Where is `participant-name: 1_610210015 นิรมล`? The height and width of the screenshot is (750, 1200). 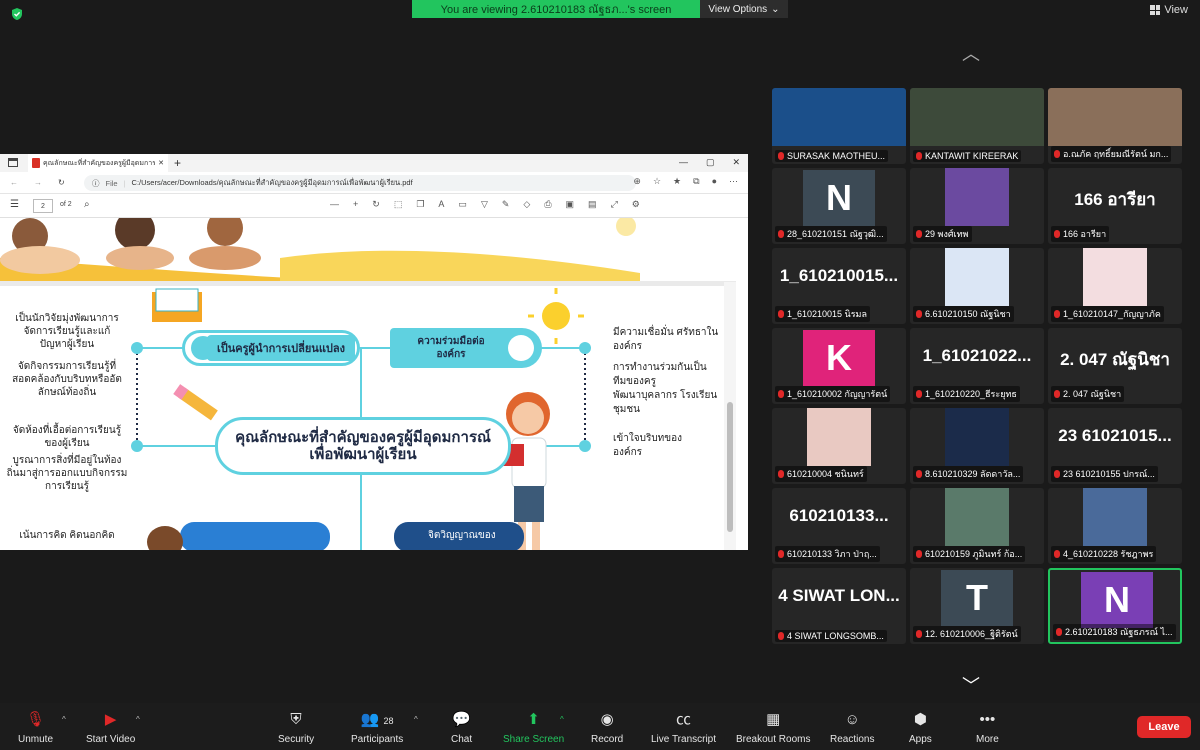
participant-name: 1_610210015 นิรมล is located at coordinates (827, 314).